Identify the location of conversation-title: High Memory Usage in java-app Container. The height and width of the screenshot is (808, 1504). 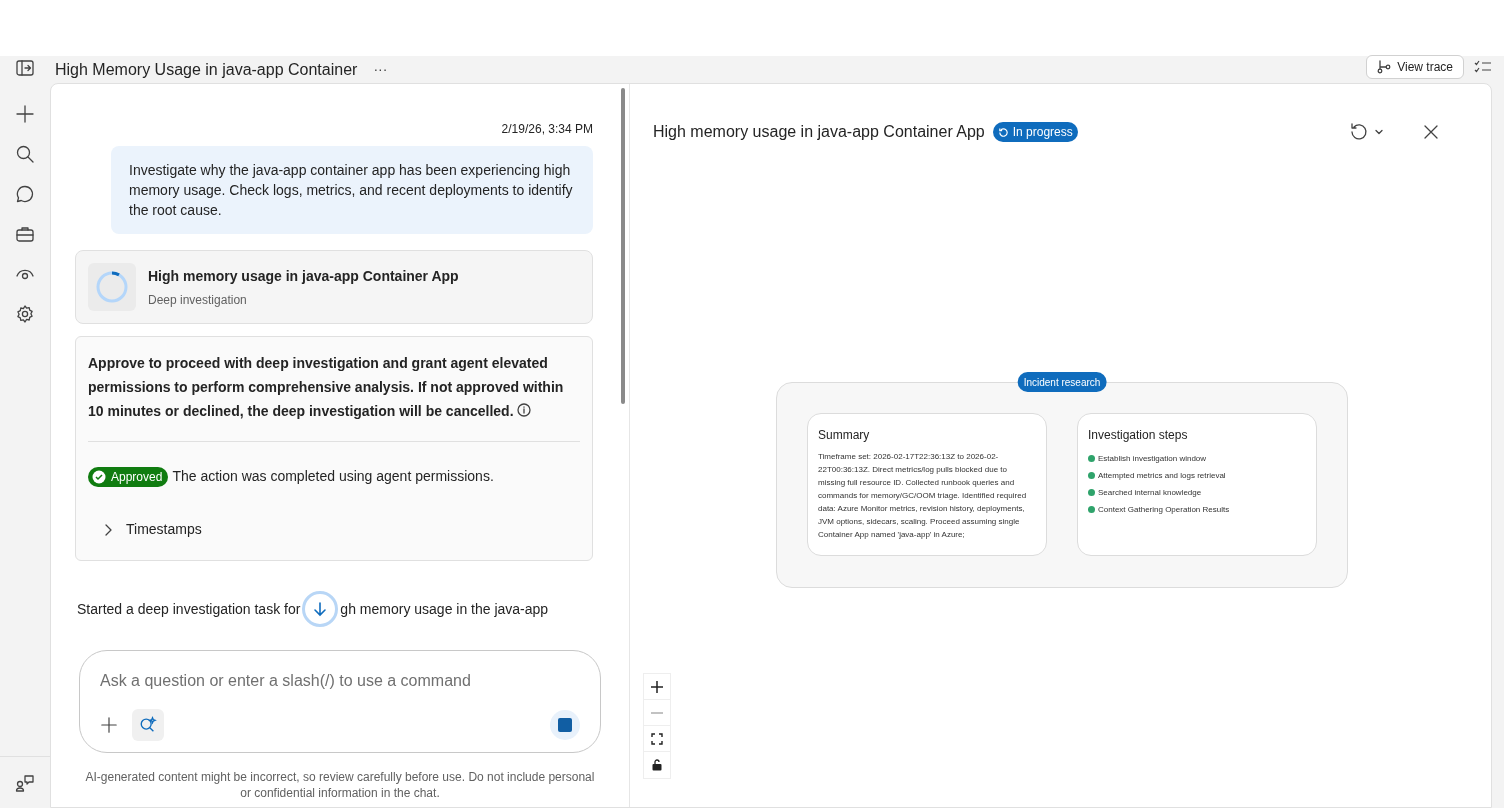
(206, 69).